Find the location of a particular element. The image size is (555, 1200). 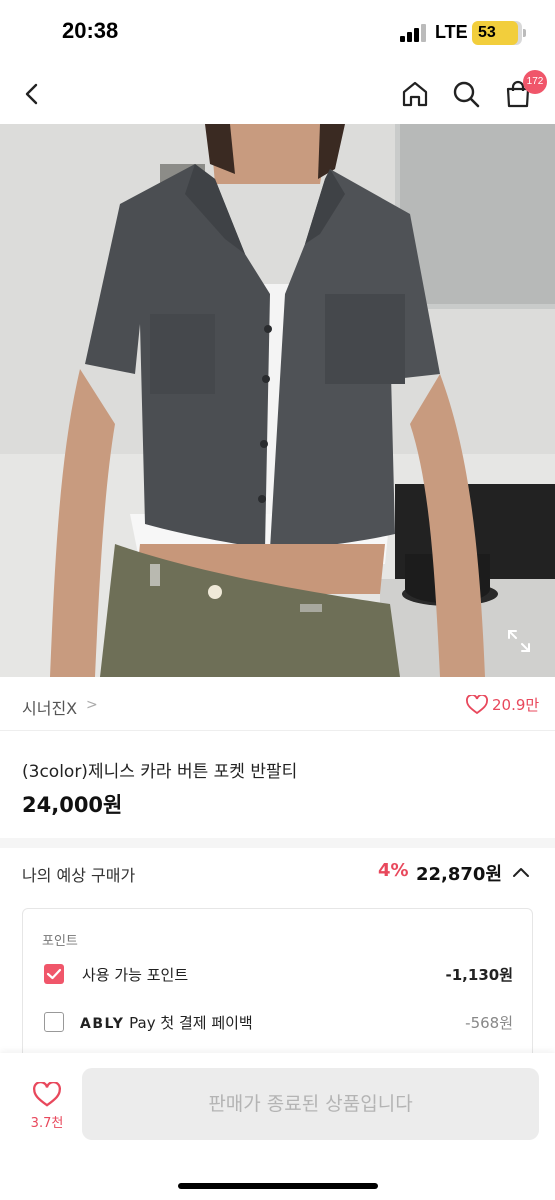

expected-price-value: 22,870원 is located at coordinates (459, 874).